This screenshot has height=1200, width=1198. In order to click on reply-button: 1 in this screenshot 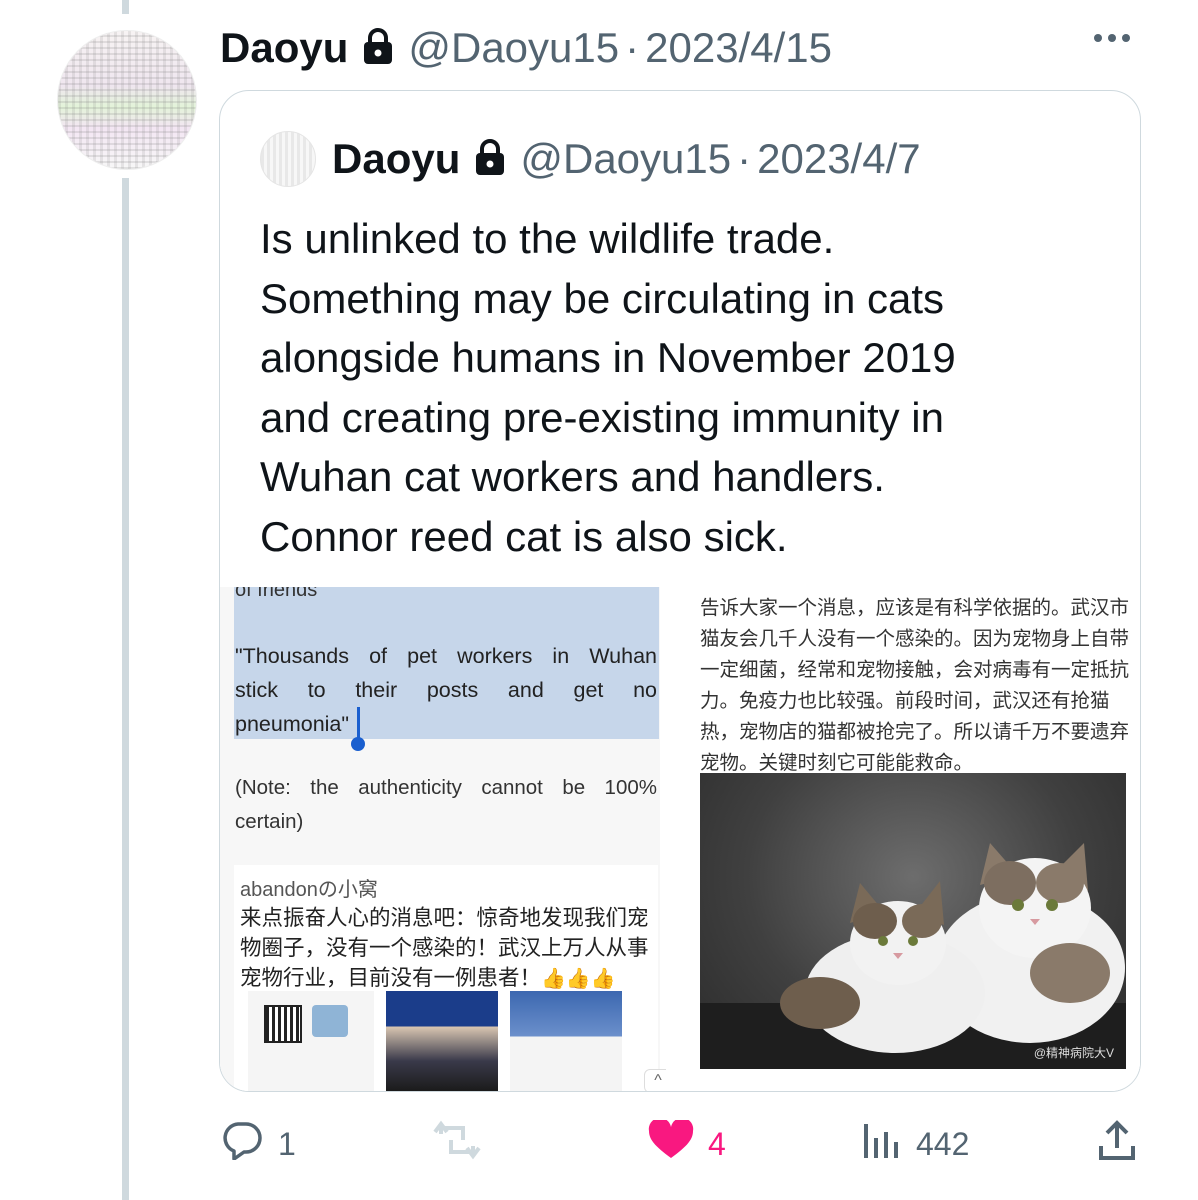, I will do `click(258, 1144)`.